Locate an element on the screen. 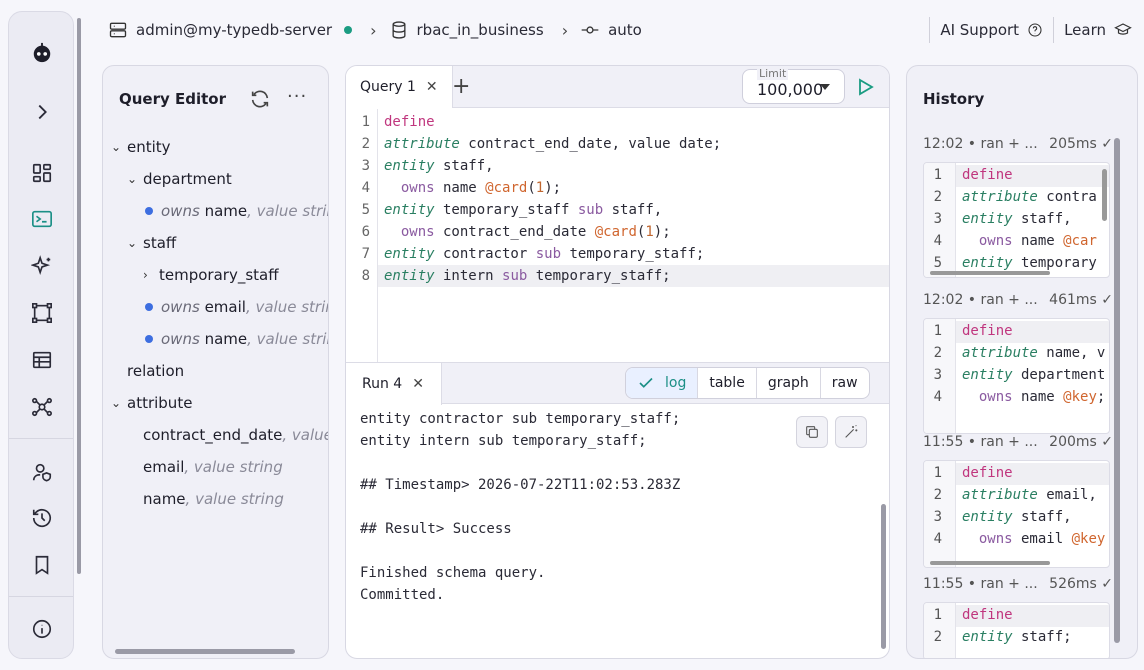 The width and height of the screenshot is (1144, 670). code-line: entity temporary is located at coordinates (1029, 263).